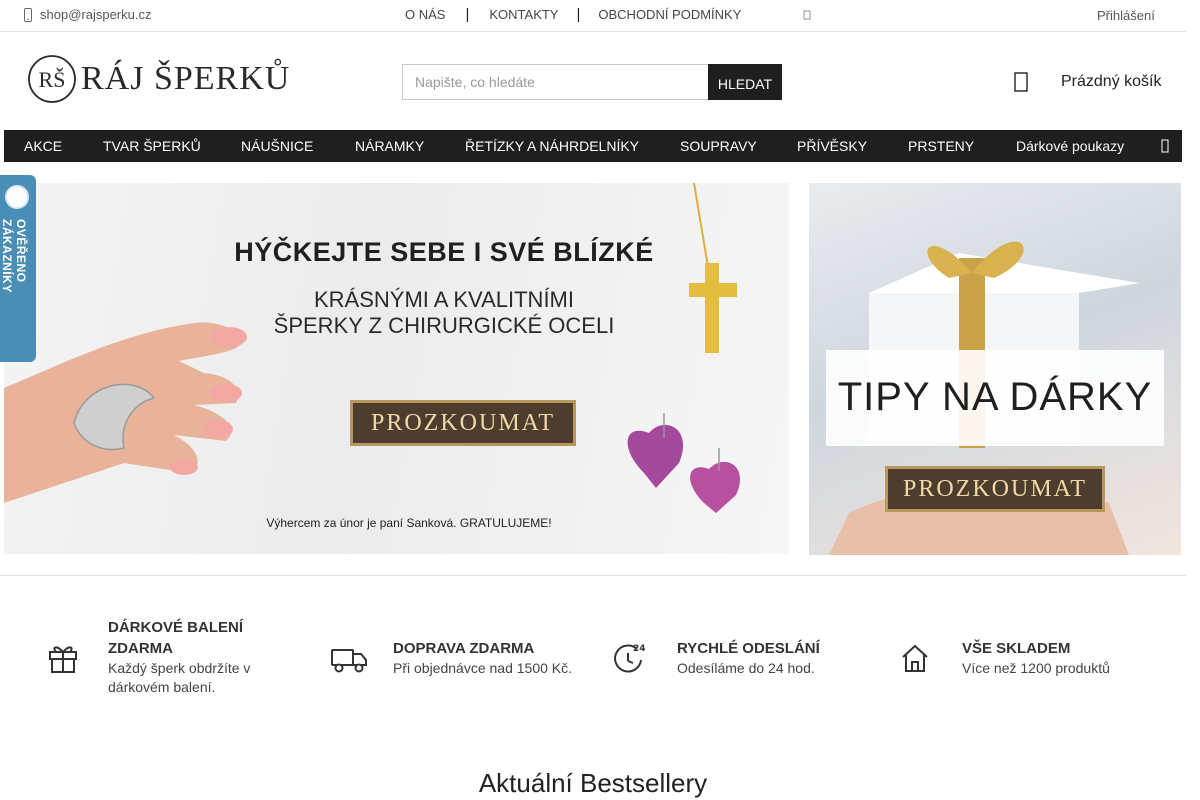 This screenshot has width=1200, height=800. What do you see at coordinates (444, 299) in the screenshot?
I see `hero-subline-1: KRÁSNÝMI A KVALITNÍMI` at bounding box center [444, 299].